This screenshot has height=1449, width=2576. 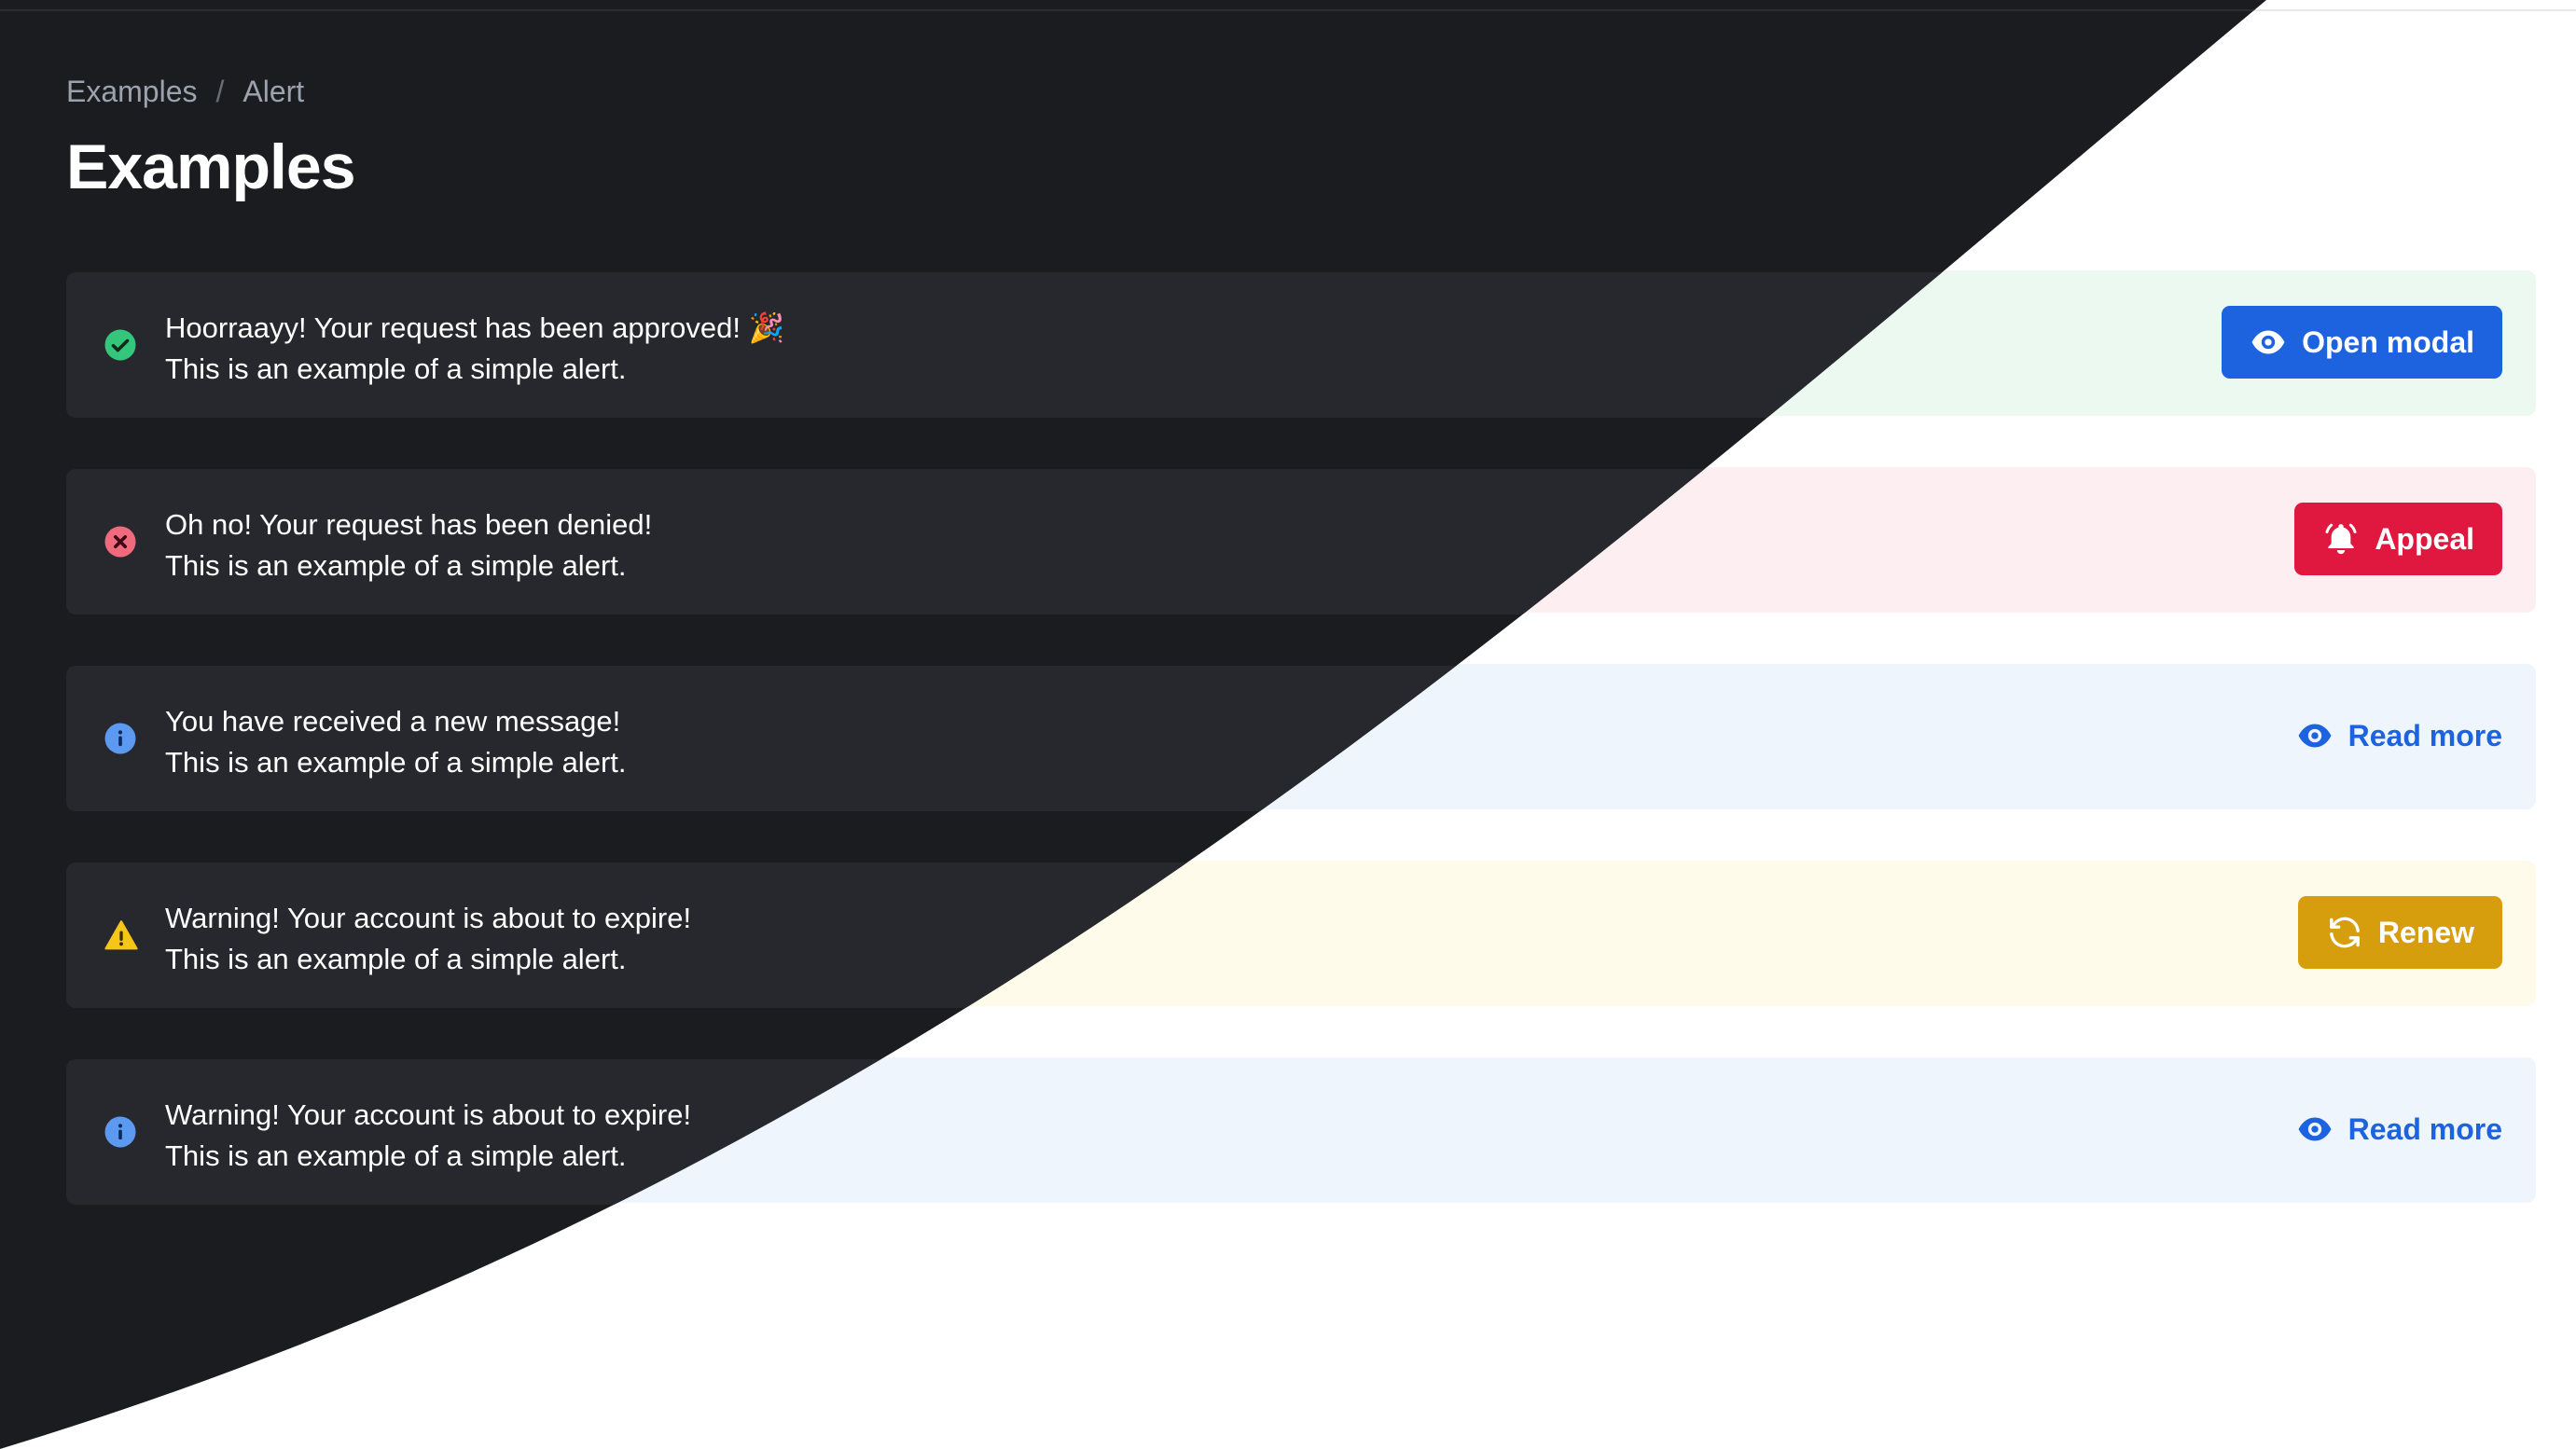 I want to click on appeal-button: Appeal, so click(x=2398, y=539).